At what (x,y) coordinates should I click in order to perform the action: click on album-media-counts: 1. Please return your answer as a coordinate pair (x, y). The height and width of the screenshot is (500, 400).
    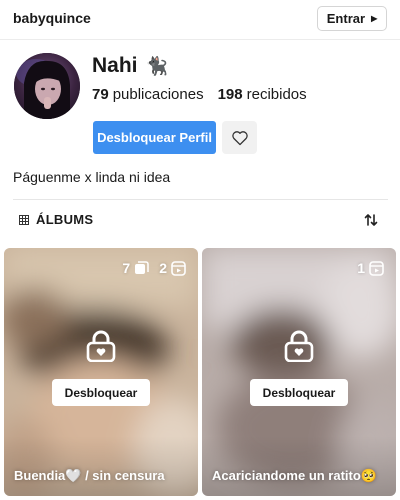
    Looking at the image, I should click on (370, 268).